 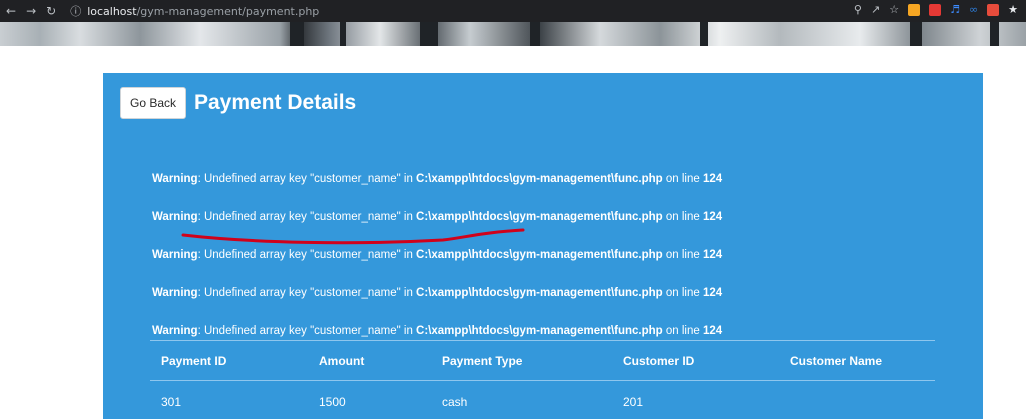 What do you see at coordinates (228, 11) in the screenshot?
I see `url-path: /gym-management/payment.php` at bounding box center [228, 11].